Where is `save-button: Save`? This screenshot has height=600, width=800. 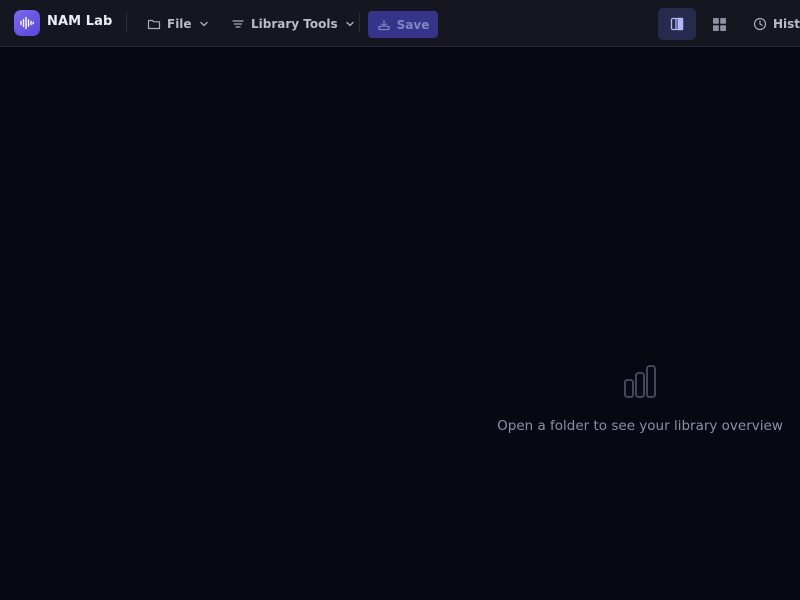
save-button: Save is located at coordinates (403, 24).